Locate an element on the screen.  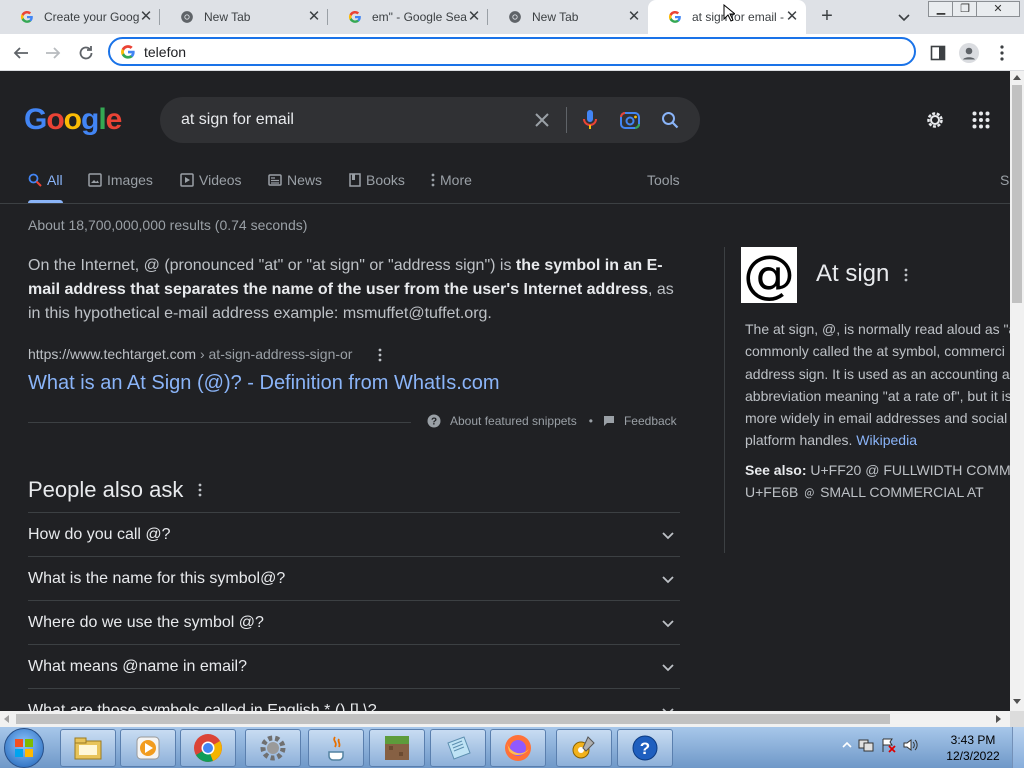
help-icon: ? is located at coordinates (645, 748).